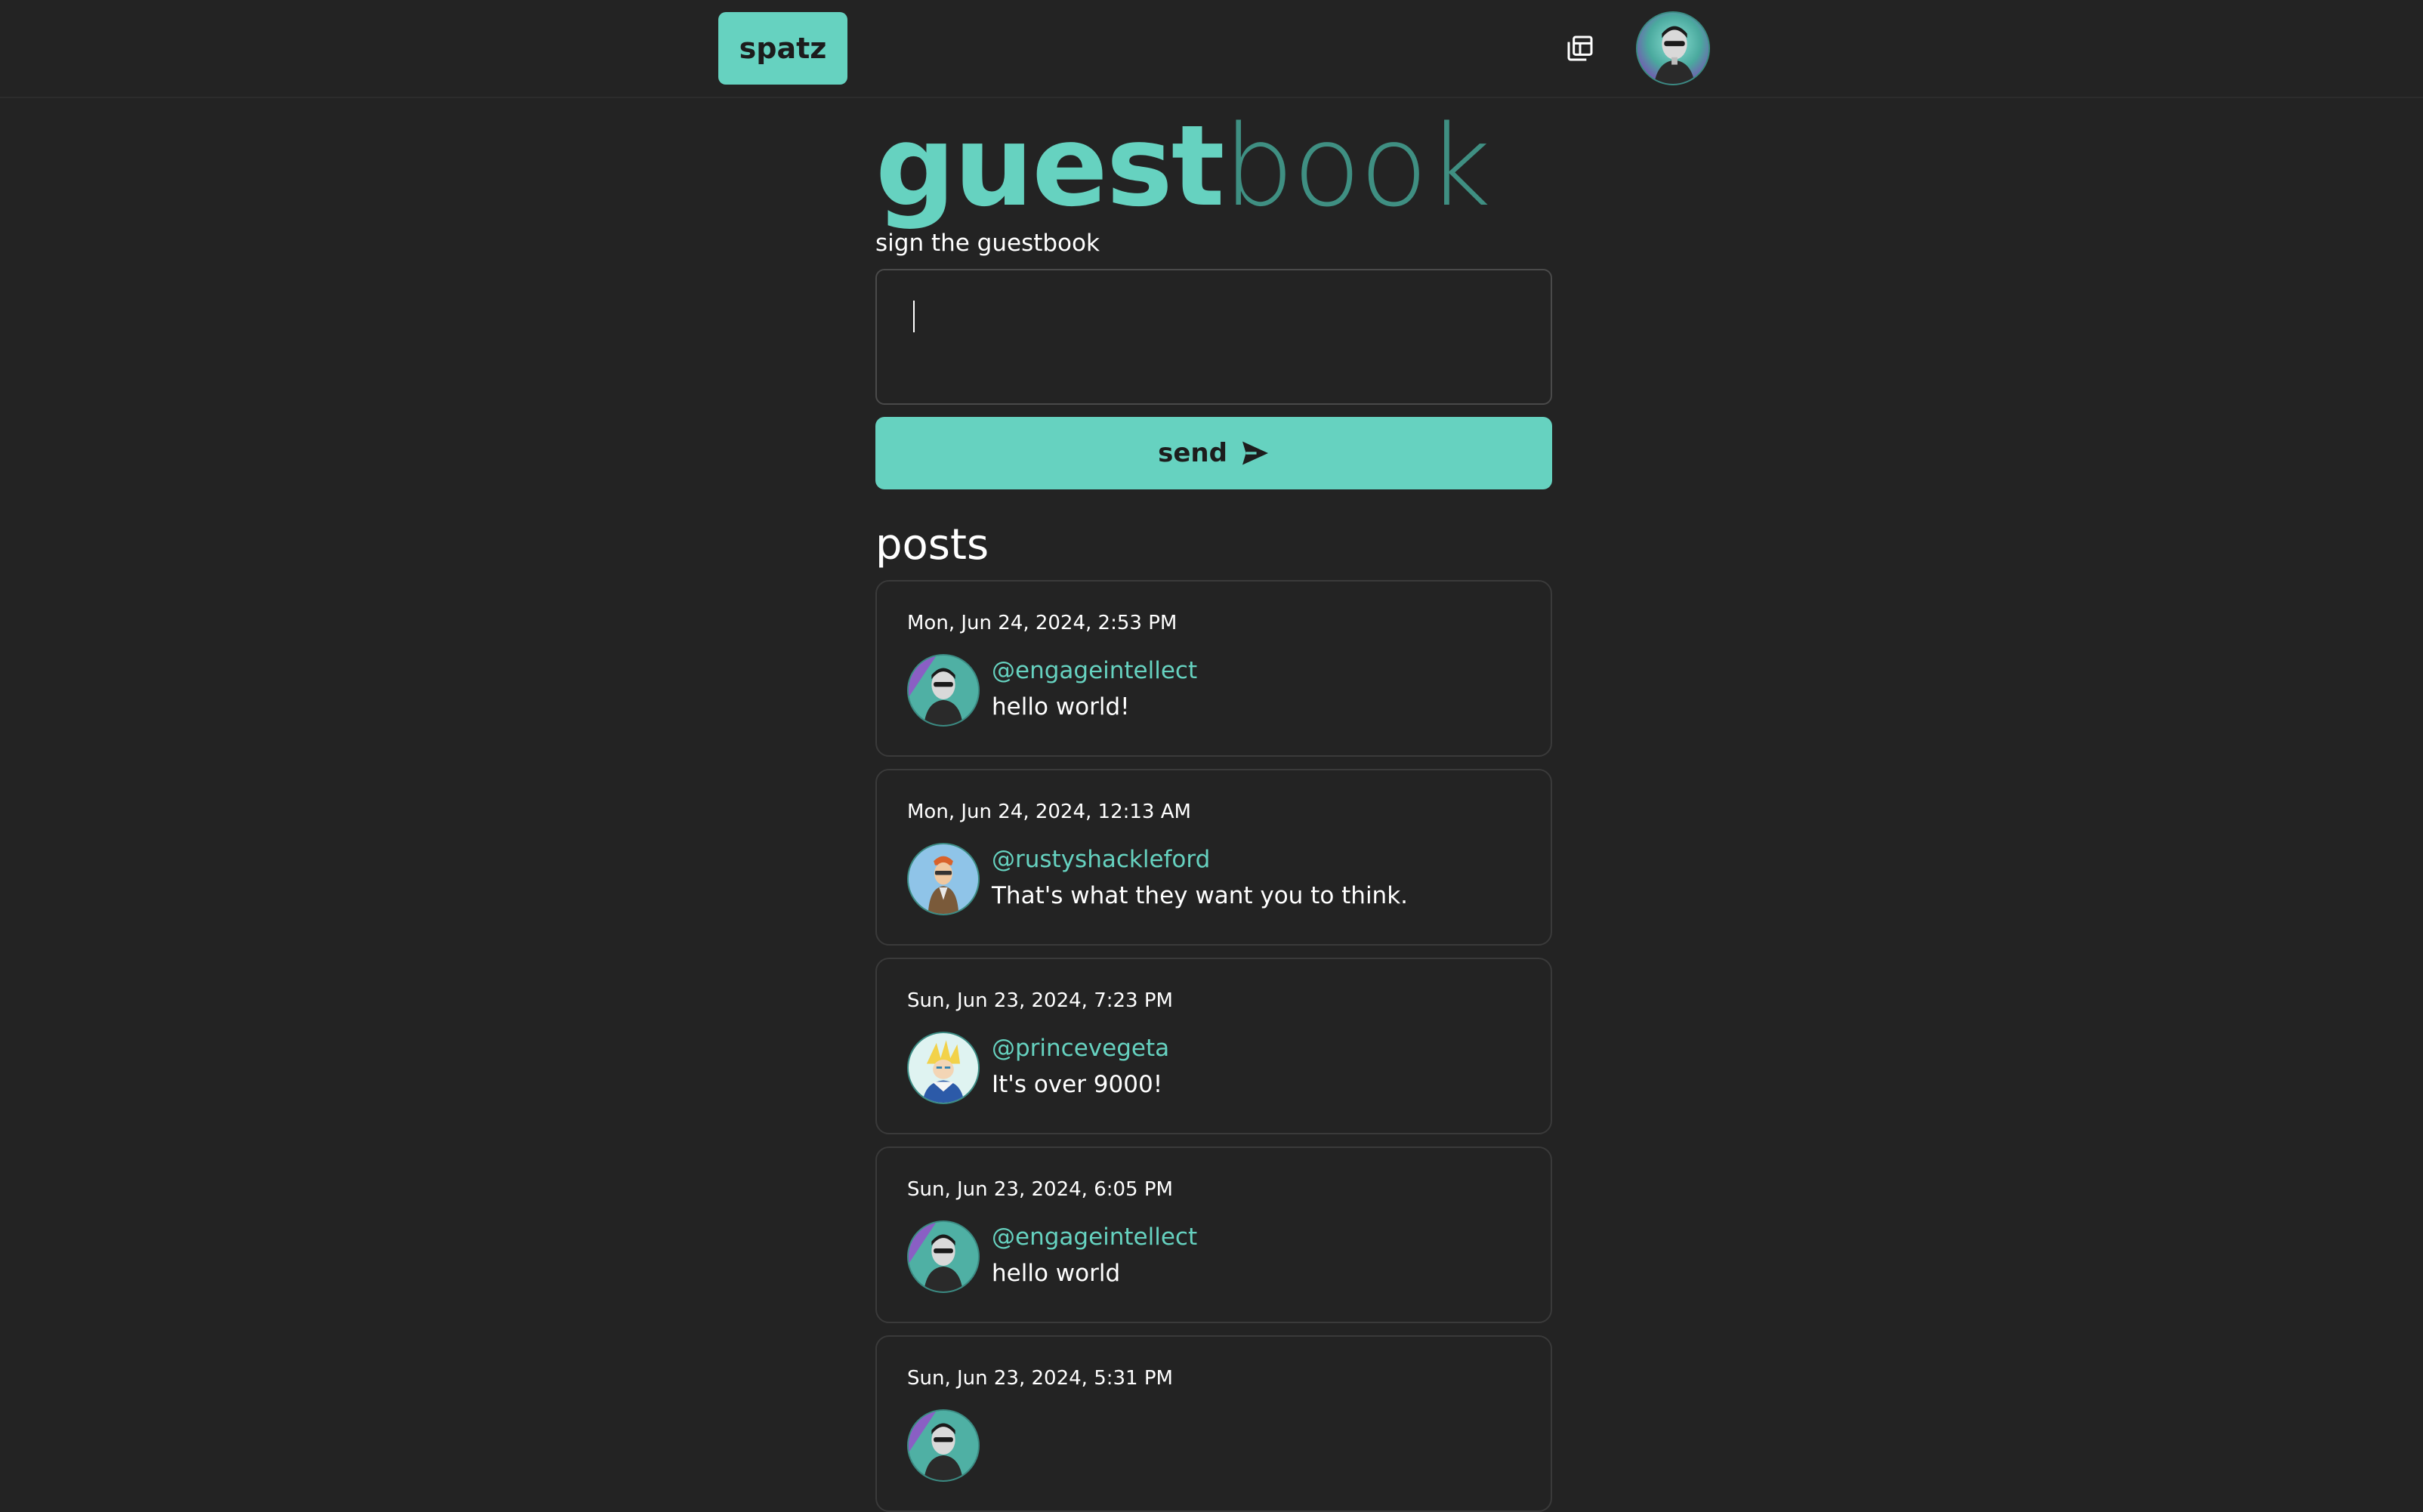 The image size is (2423, 1512). What do you see at coordinates (1040, 1189) in the screenshot?
I see `post-timestamp: Sun, Jun 23, 2024, 6:05 PM` at bounding box center [1040, 1189].